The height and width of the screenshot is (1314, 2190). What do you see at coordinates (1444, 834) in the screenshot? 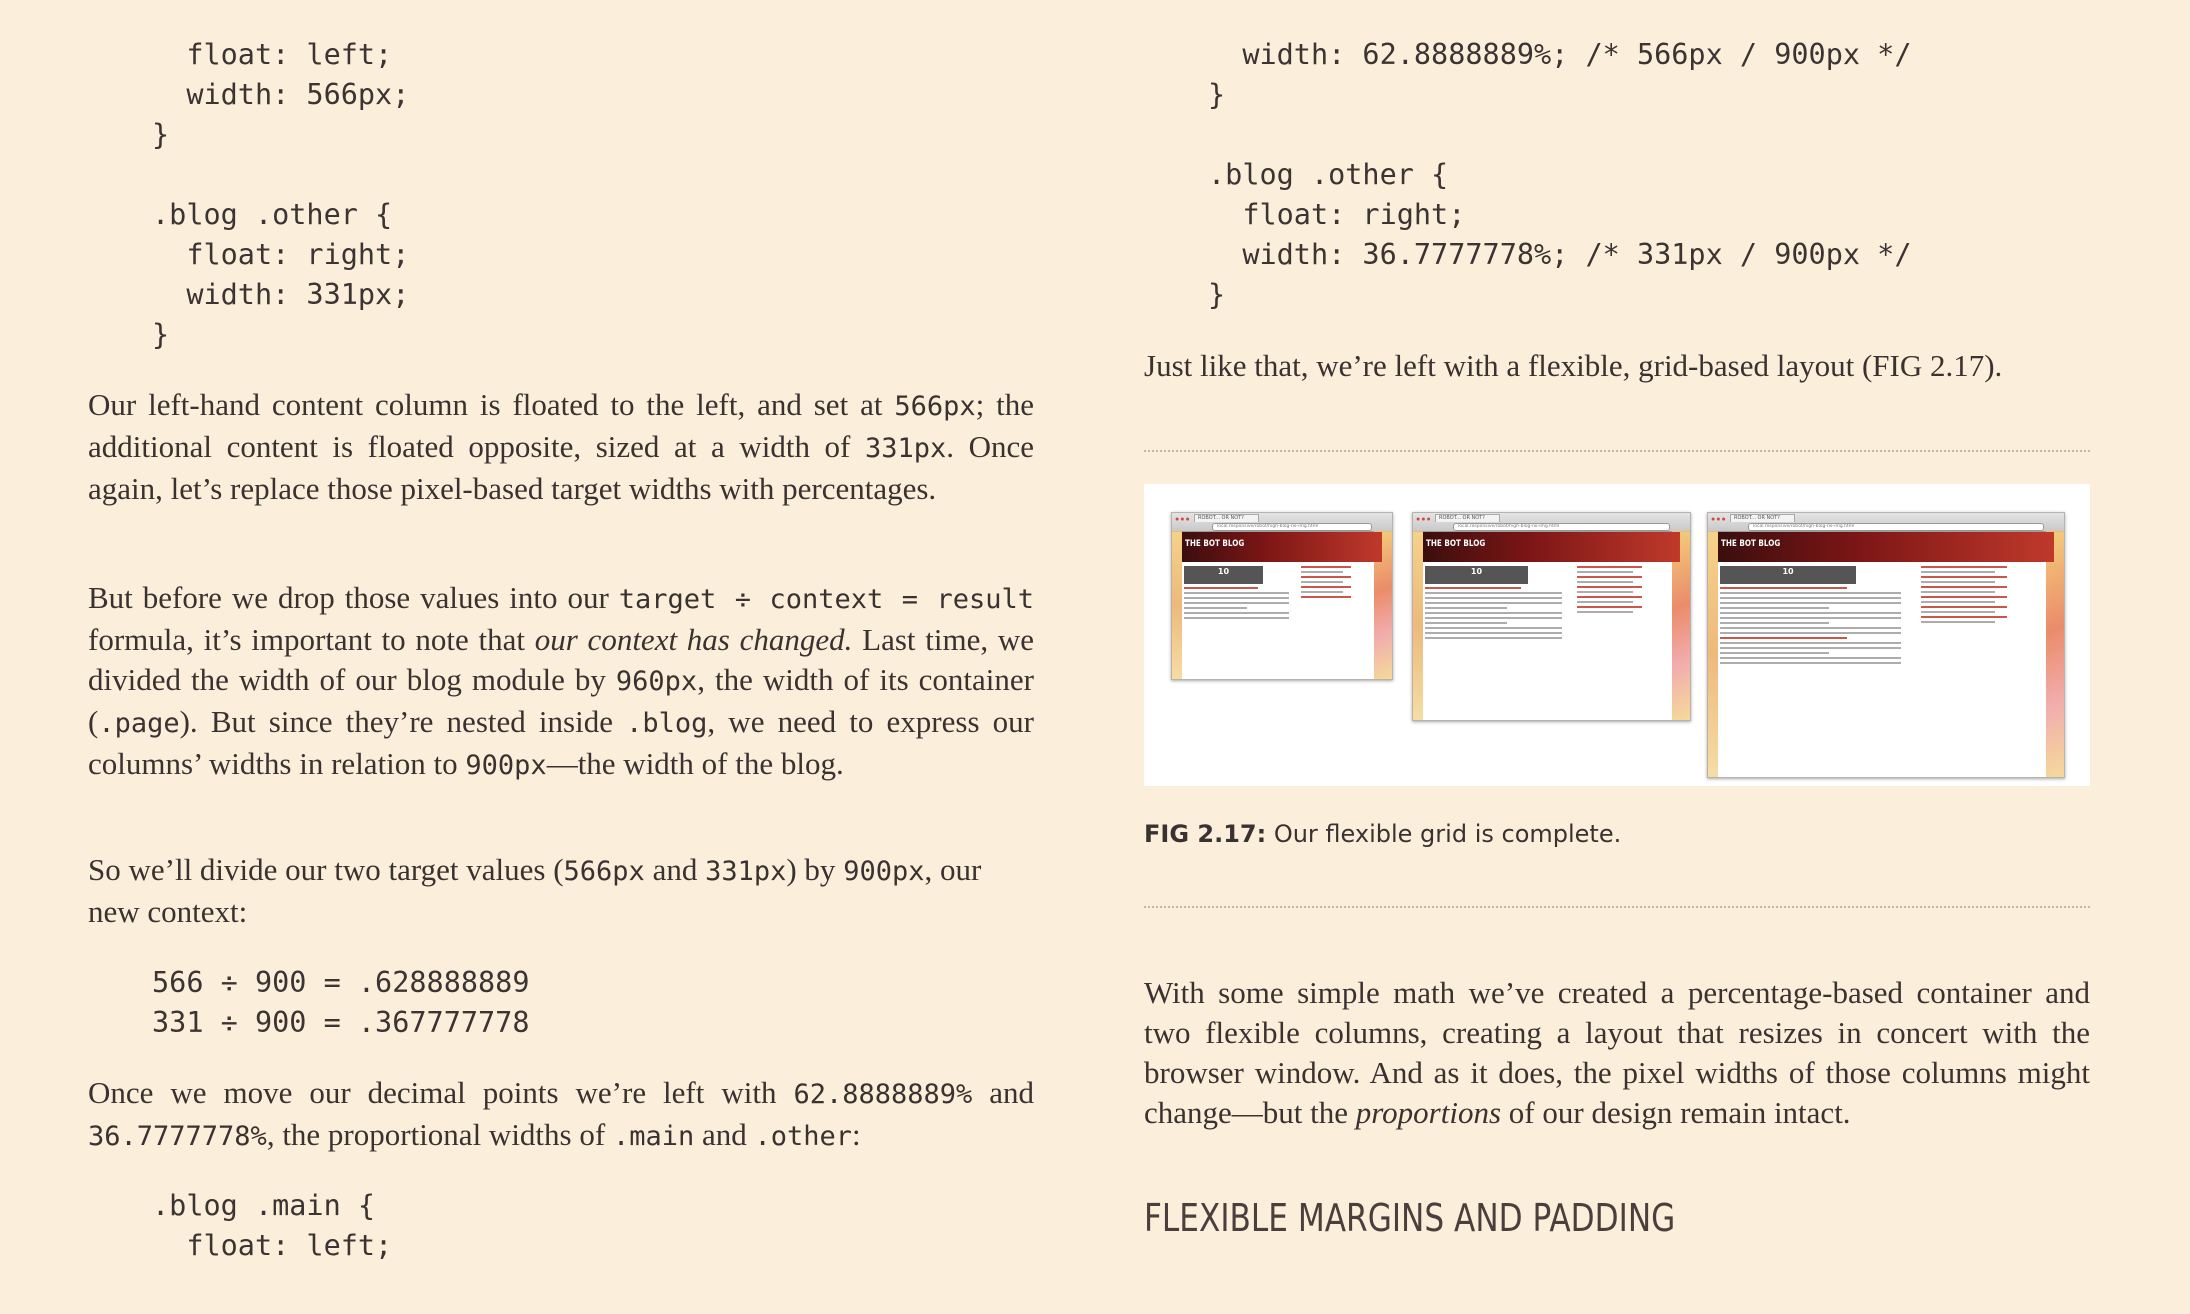
I see `caption-text: Our flexible grid is complete.` at bounding box center [1444, 834].